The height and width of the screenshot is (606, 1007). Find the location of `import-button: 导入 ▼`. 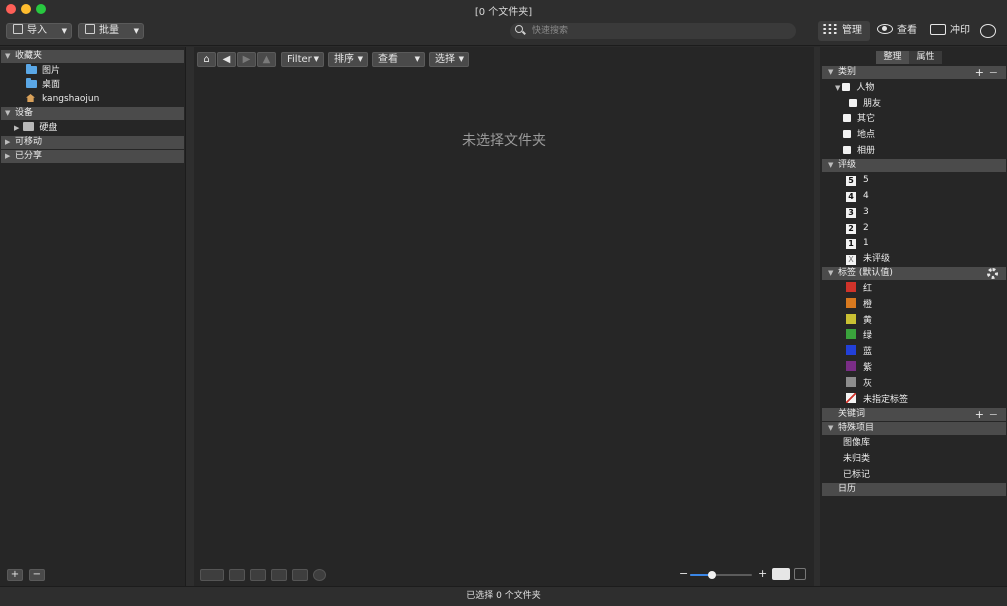

import-button: 导入 ▼ is located at coordinates (39, 31).